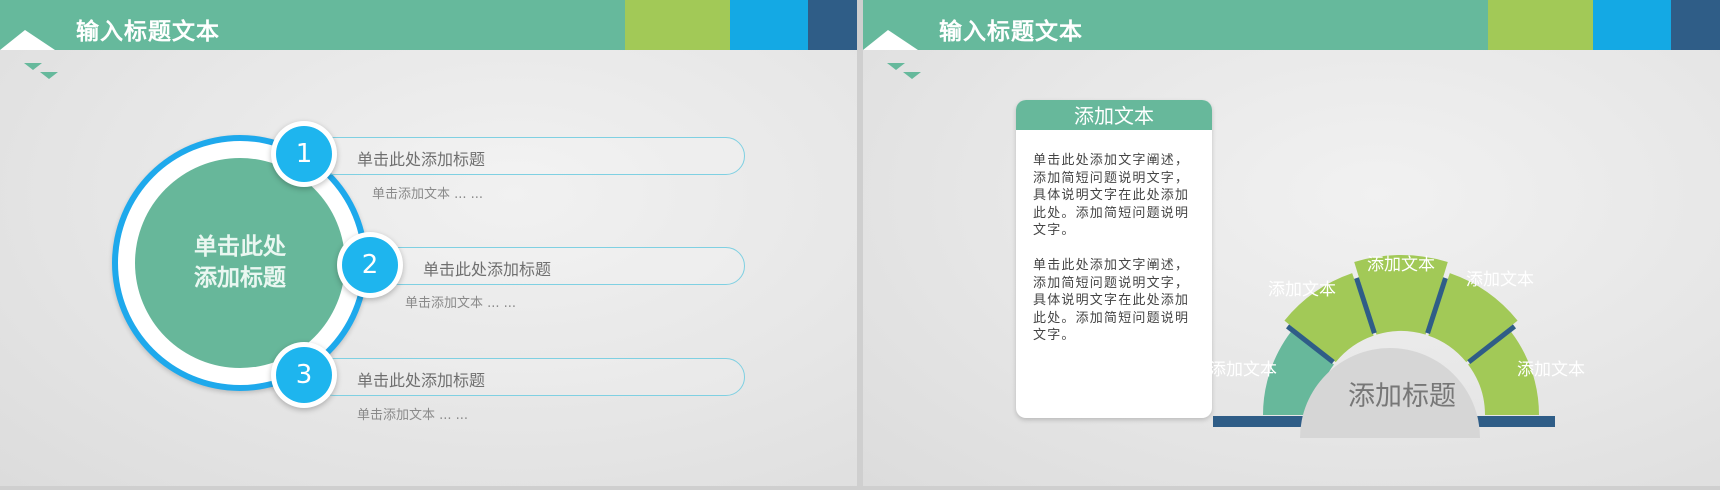 This screenshot has width=1720, height=490. I want to click on fan-segment-3-label: 添加文本, so click(1401, 265).